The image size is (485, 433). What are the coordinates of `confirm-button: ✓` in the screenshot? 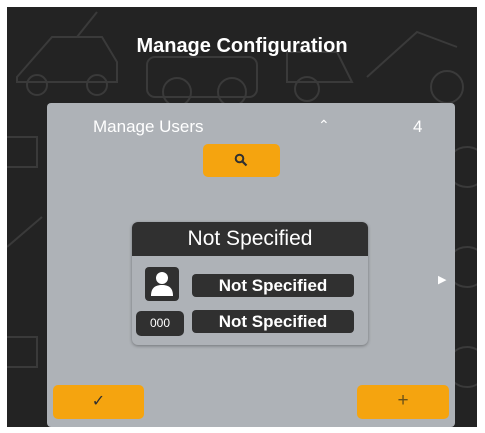 It's located at (98, 402).